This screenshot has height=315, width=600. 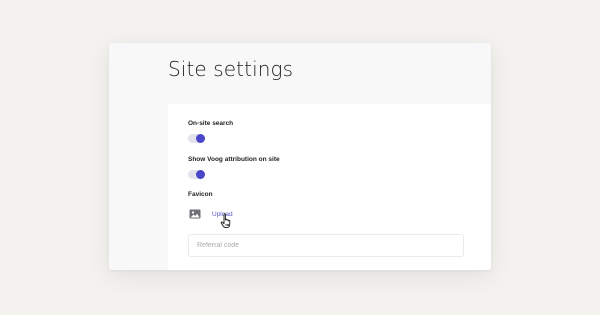 I want to click on favicon-label: Favicon, so click(x=200, y=194).